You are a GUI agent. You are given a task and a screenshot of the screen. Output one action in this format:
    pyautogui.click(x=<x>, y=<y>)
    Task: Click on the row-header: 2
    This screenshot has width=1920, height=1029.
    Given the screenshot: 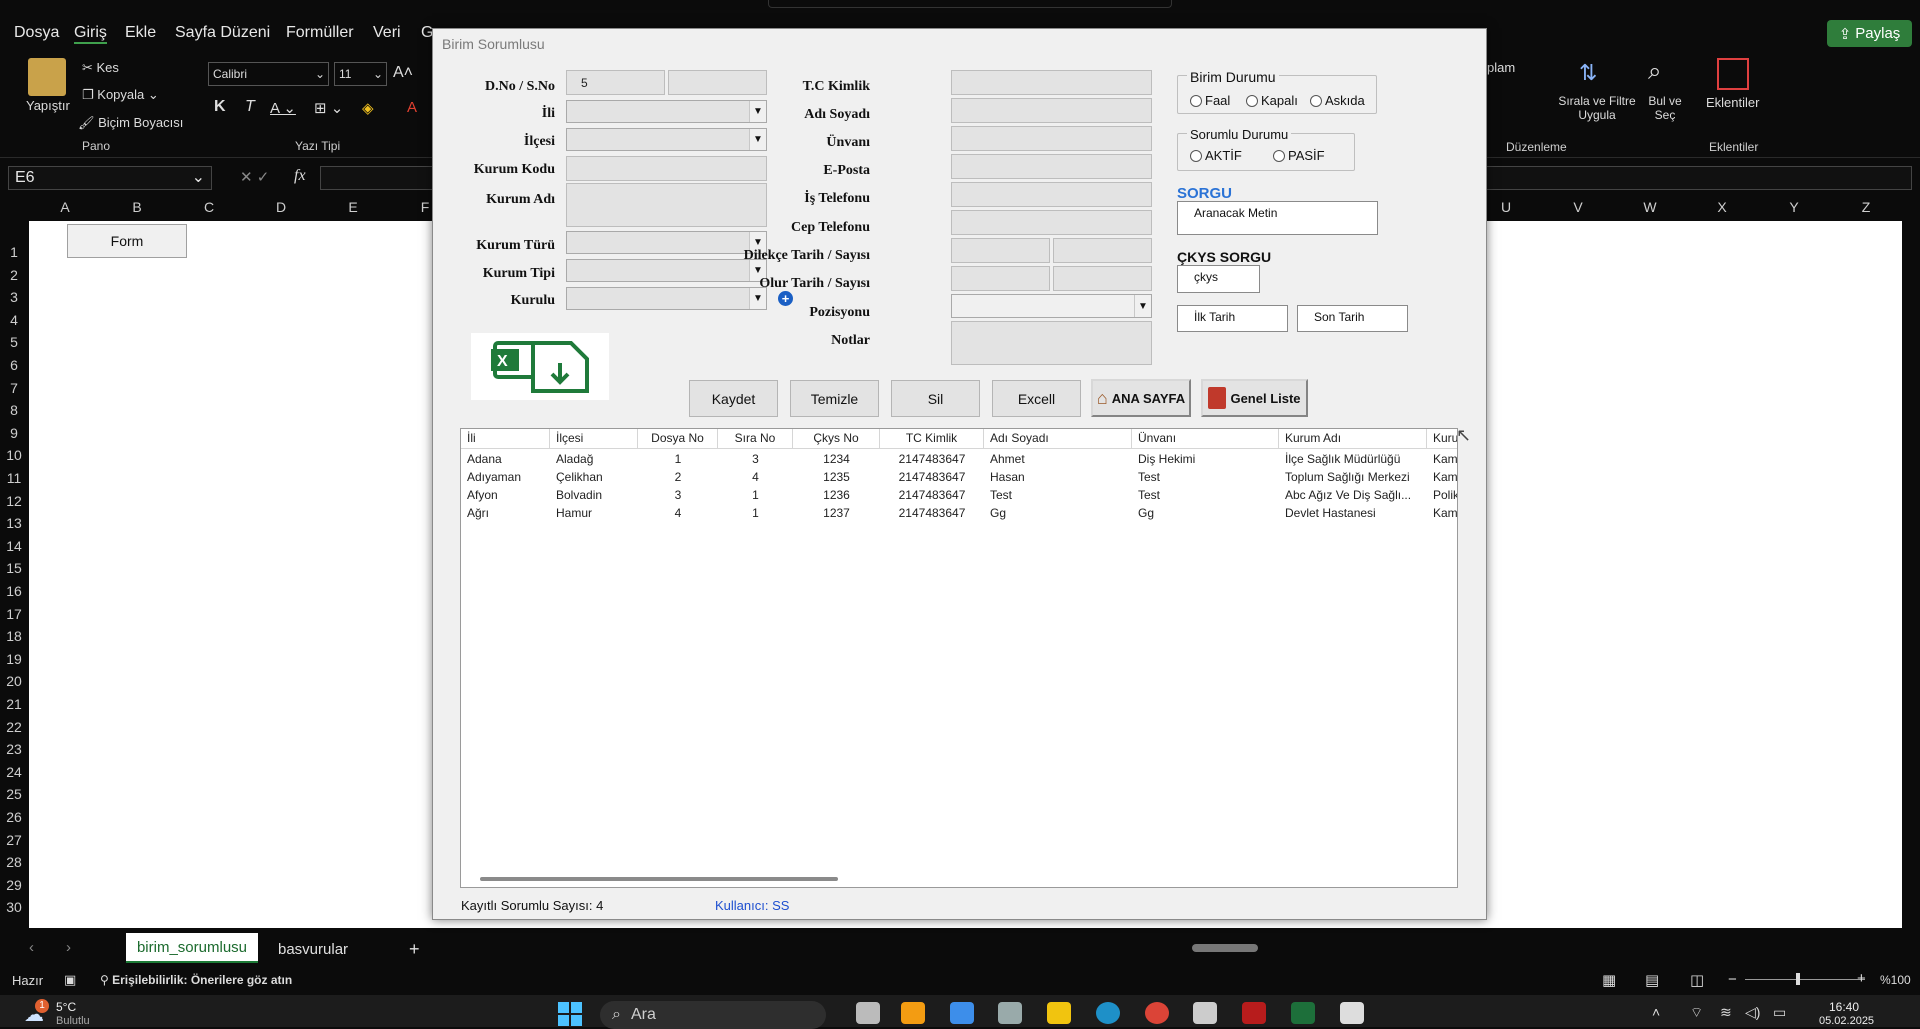 What is the action you would take?
    pyautogui.click(x=14, y=275)
    